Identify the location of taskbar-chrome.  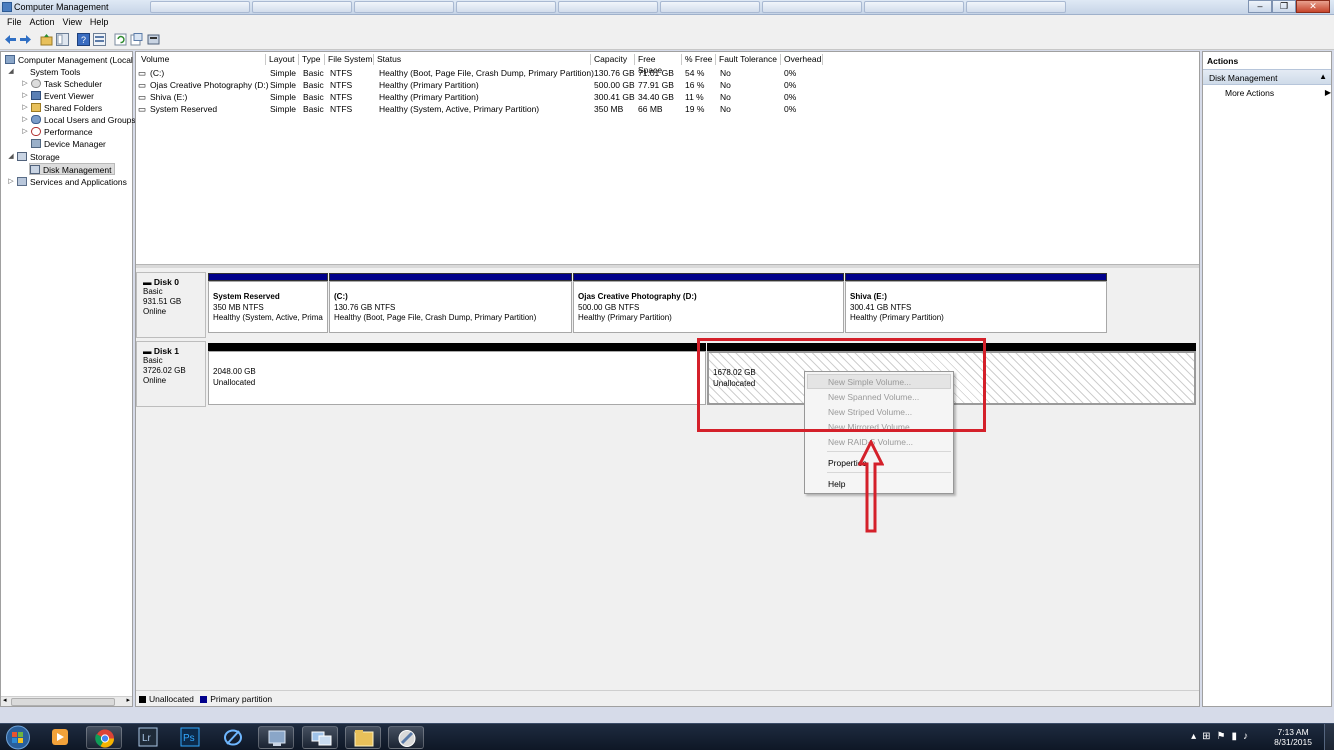
(104, 737).